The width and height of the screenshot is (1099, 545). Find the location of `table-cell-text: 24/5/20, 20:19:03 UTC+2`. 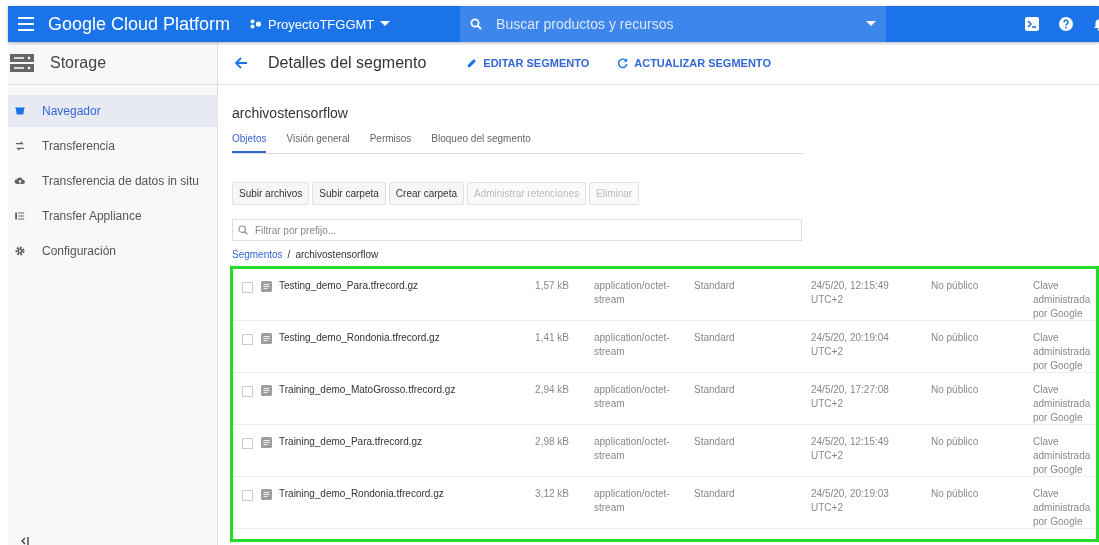

table-cell-text: 24/5/20, 20:19:03 UTC+2 is located at coordinates (850, 501).